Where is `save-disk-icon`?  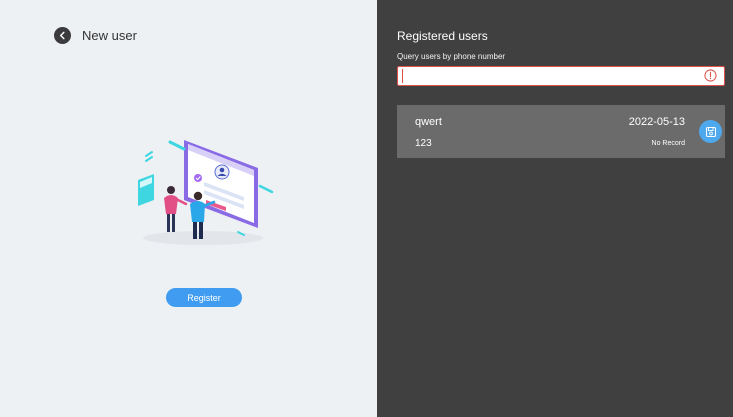
save-disk-icon is located at coordinates (710, 131).